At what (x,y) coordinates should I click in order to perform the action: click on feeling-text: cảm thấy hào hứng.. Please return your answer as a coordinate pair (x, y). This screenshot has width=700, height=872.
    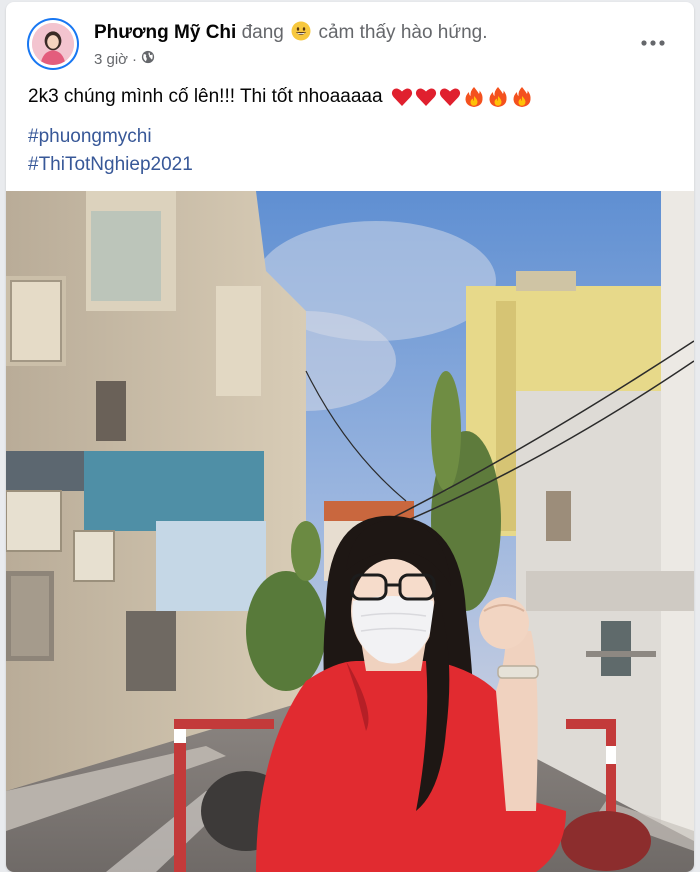
    Looking at the image, I should click on (403, 32).